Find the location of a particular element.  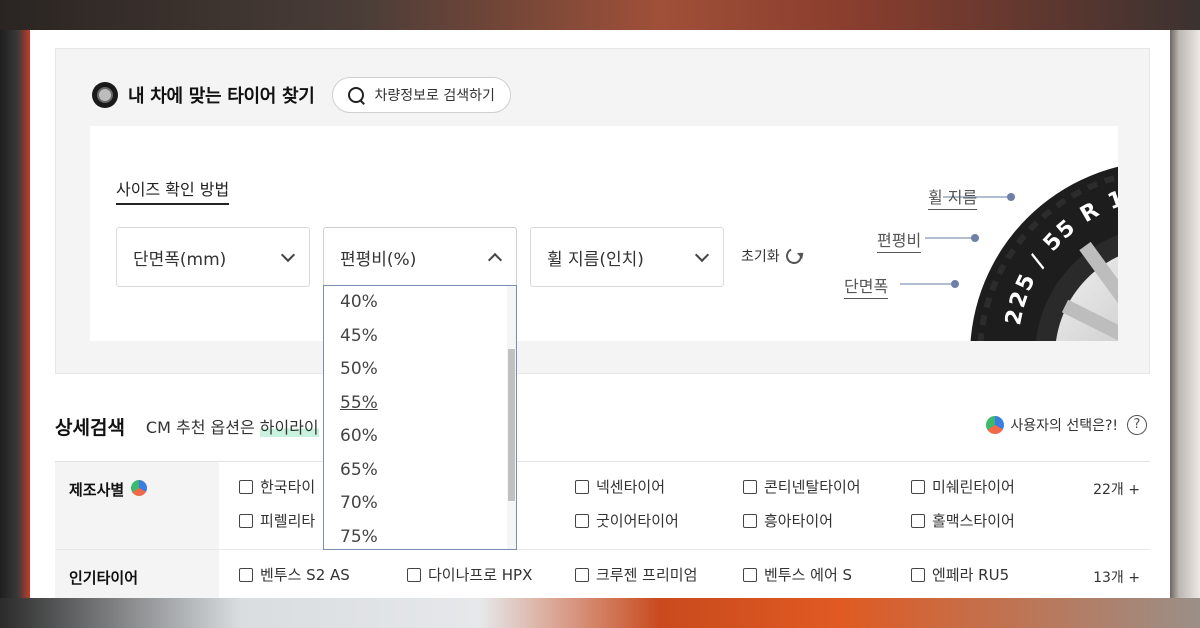

background-right is located at coordinates (1185, 315).